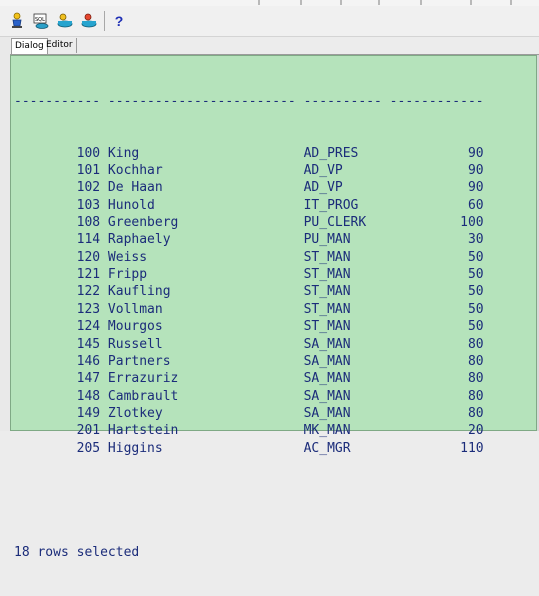  I want to click on cell-last-name: Errazuriz, so click(205, 379).